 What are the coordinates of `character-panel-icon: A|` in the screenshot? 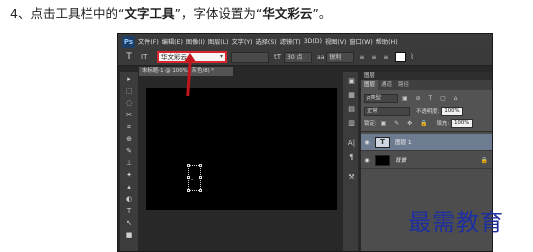 It's located at (351, 143).